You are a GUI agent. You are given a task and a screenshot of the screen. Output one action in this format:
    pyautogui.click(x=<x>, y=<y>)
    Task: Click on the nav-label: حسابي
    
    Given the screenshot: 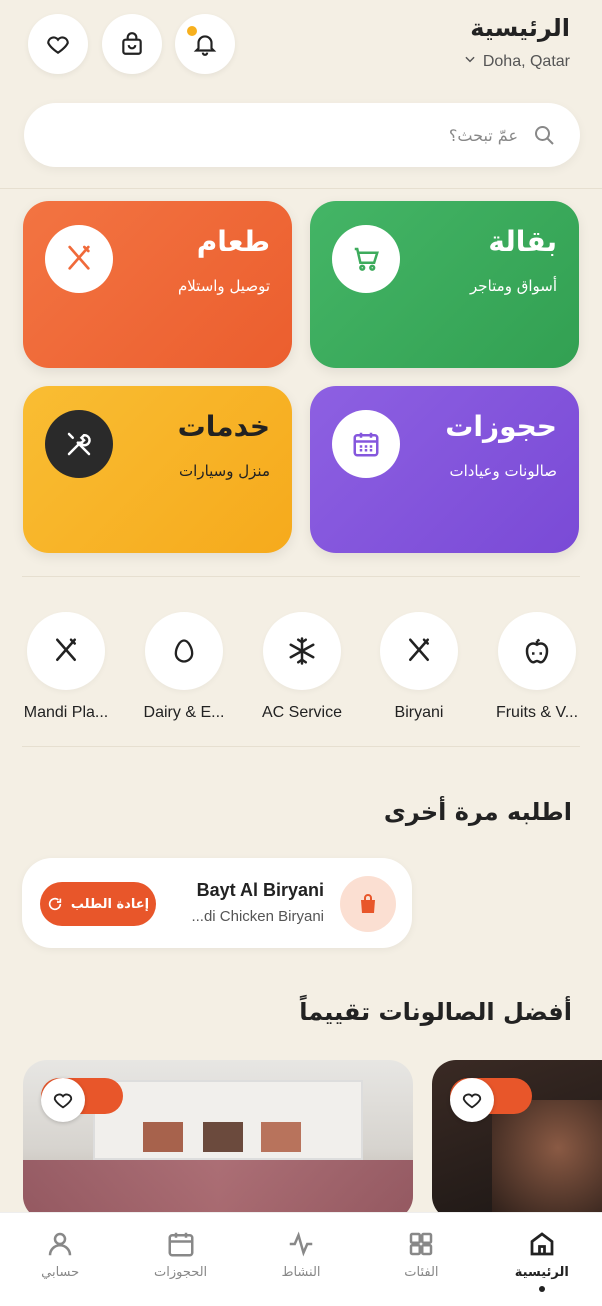 What is the action you would take?
    pyautogui.click(x=60, y=1272)
    